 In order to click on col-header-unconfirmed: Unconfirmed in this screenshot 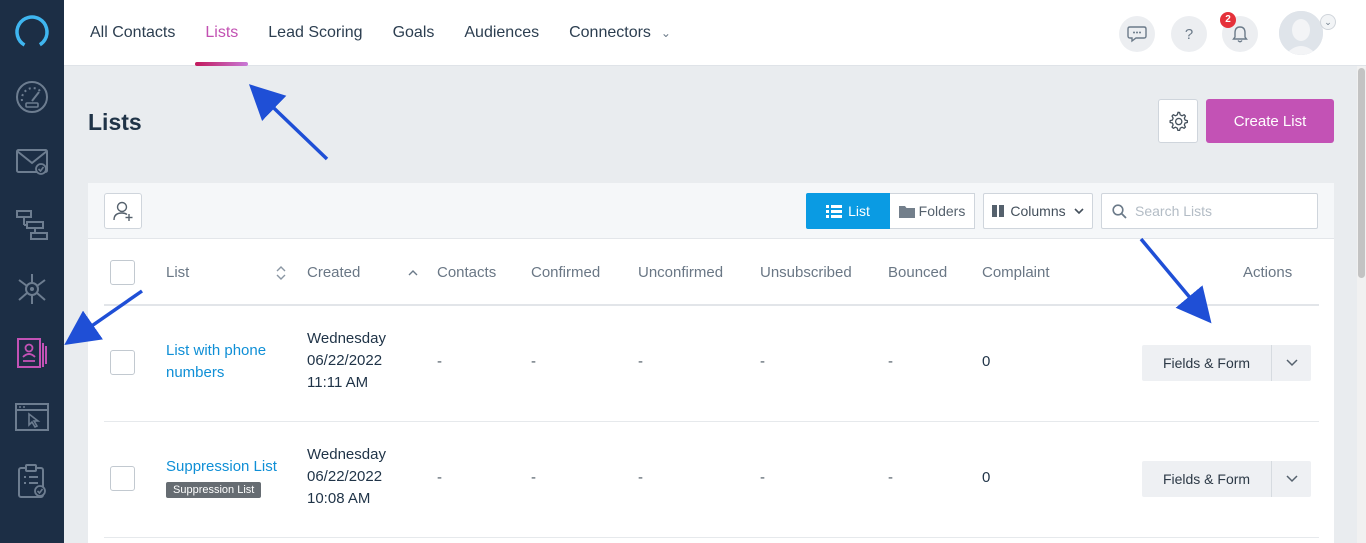, I will do `click(680, 272)`.